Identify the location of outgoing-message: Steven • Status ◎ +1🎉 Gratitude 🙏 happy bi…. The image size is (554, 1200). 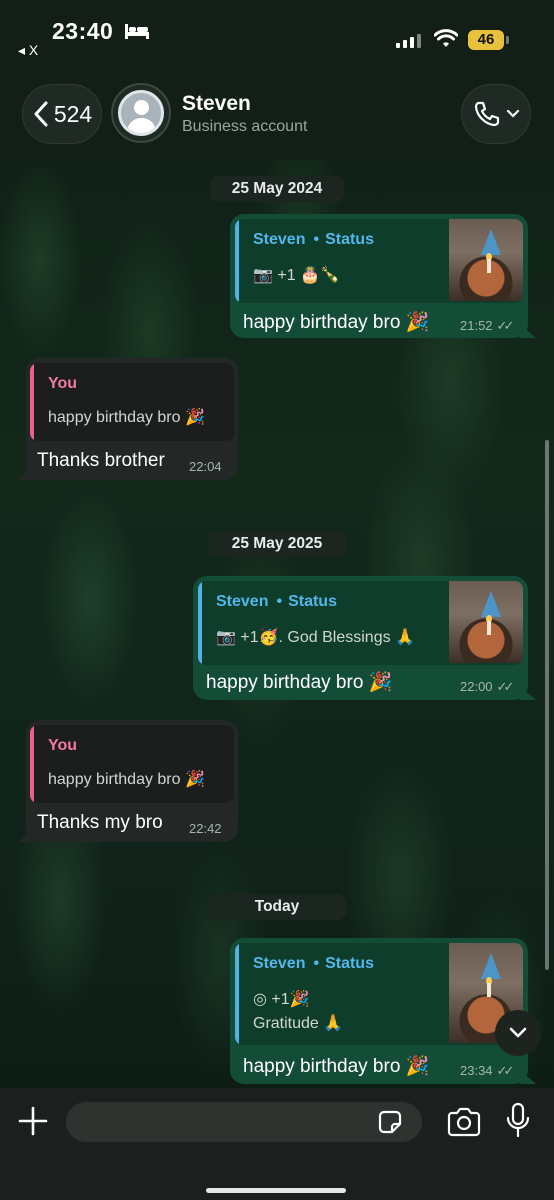
(383, 1011).